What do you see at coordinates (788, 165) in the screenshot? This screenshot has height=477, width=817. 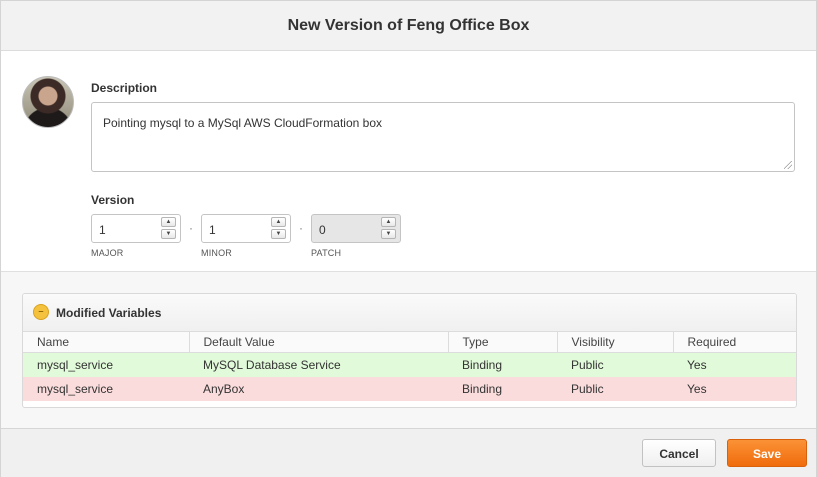 I see `resize-grip-icon` at bounding box center [788, 165].